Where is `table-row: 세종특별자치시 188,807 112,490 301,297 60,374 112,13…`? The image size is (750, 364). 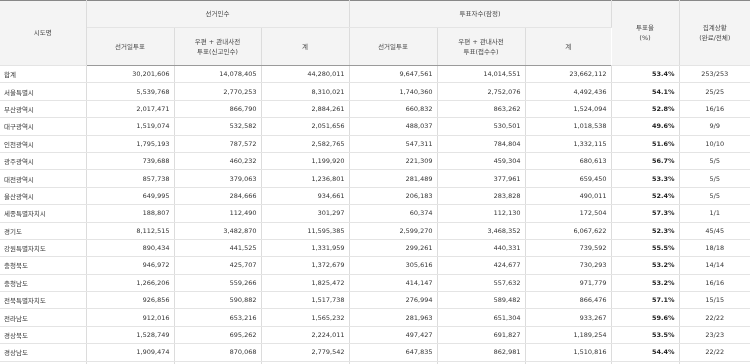 table-row: 세종특별자치시 188,807 112,490 301,297 60,374 112,13… is located at coordinates (375, 213).